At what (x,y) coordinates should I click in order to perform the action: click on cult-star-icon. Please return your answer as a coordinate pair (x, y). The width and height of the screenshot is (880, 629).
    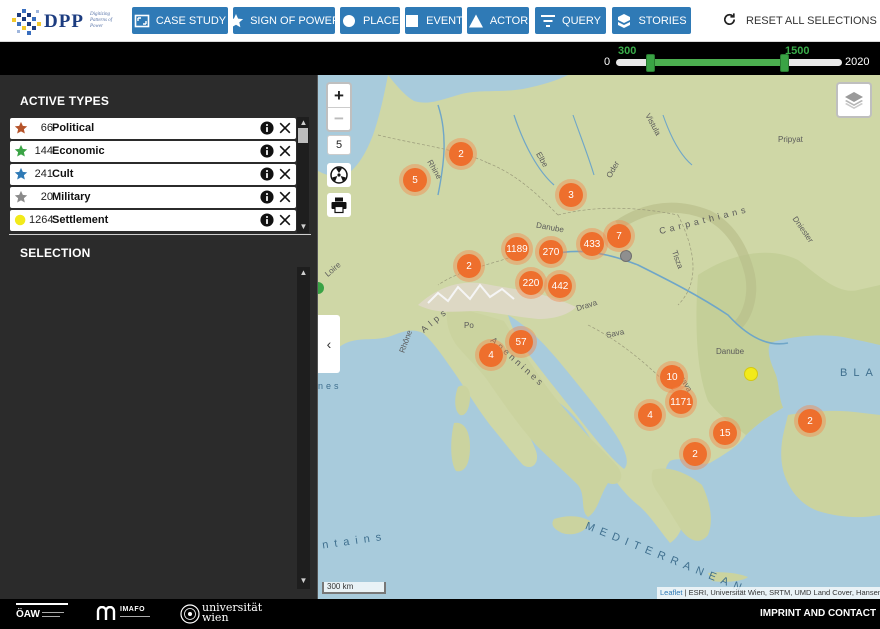
    Looking at the image, I should click on (21, 173).